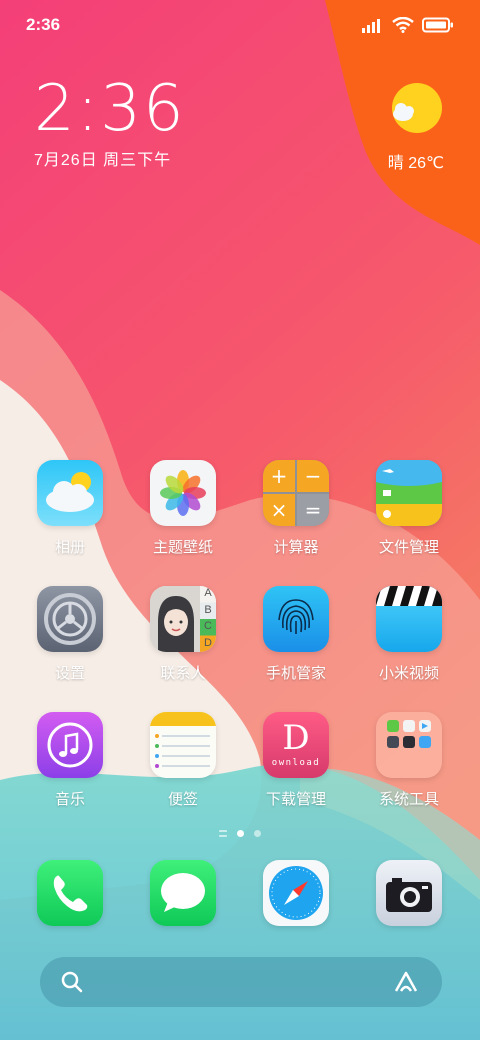 This screenshot has height=1040, width=480. I want to click on app-mi-video: 小米视频, so click(409, 634).